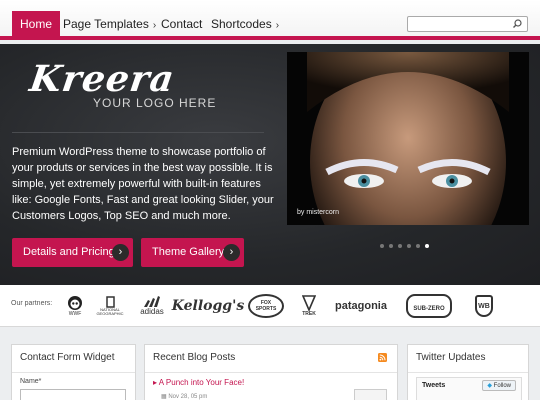  I want to click on follow-label: Follow, so click(502, 386).